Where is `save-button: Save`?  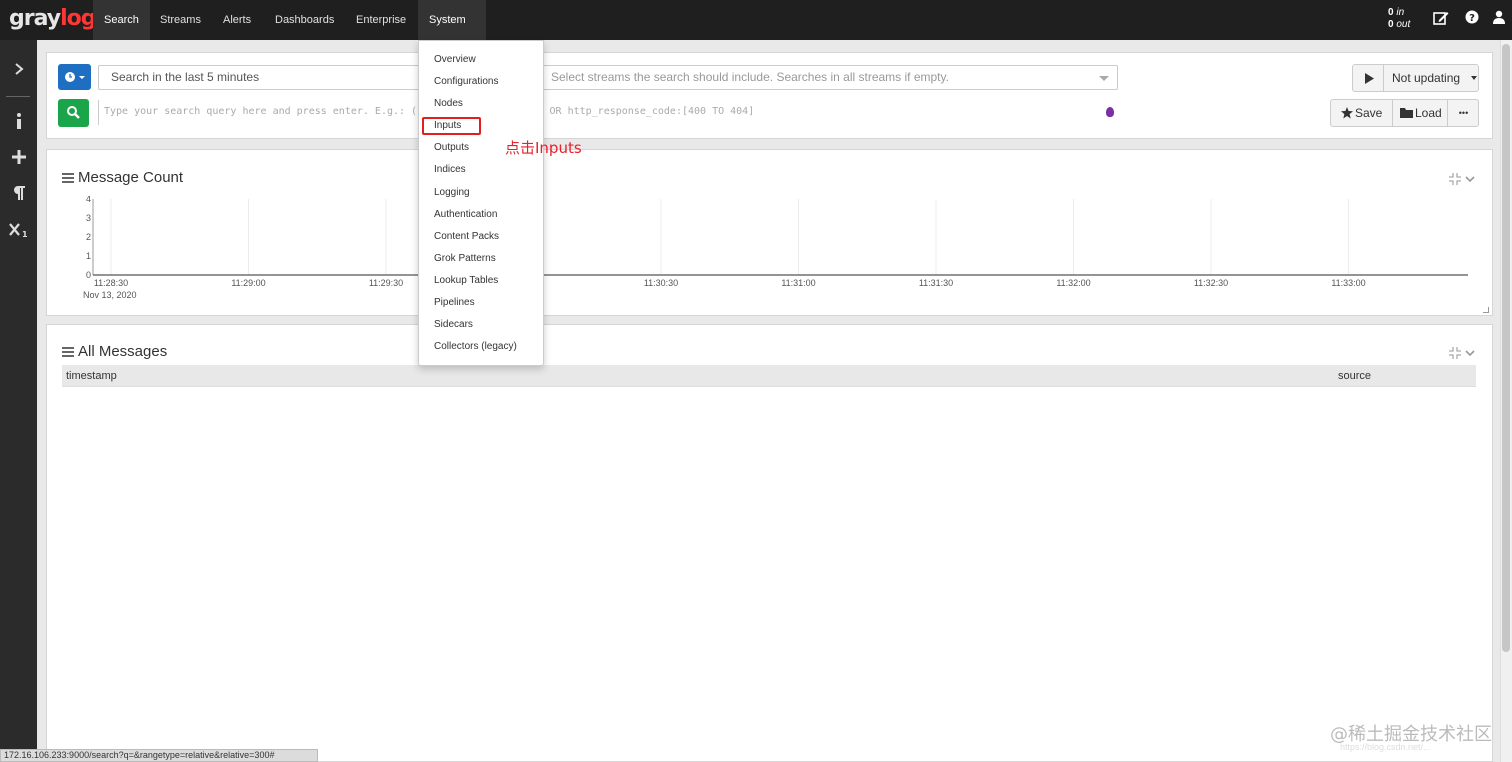 save-button: Save is located at coordinates (1362, 113).